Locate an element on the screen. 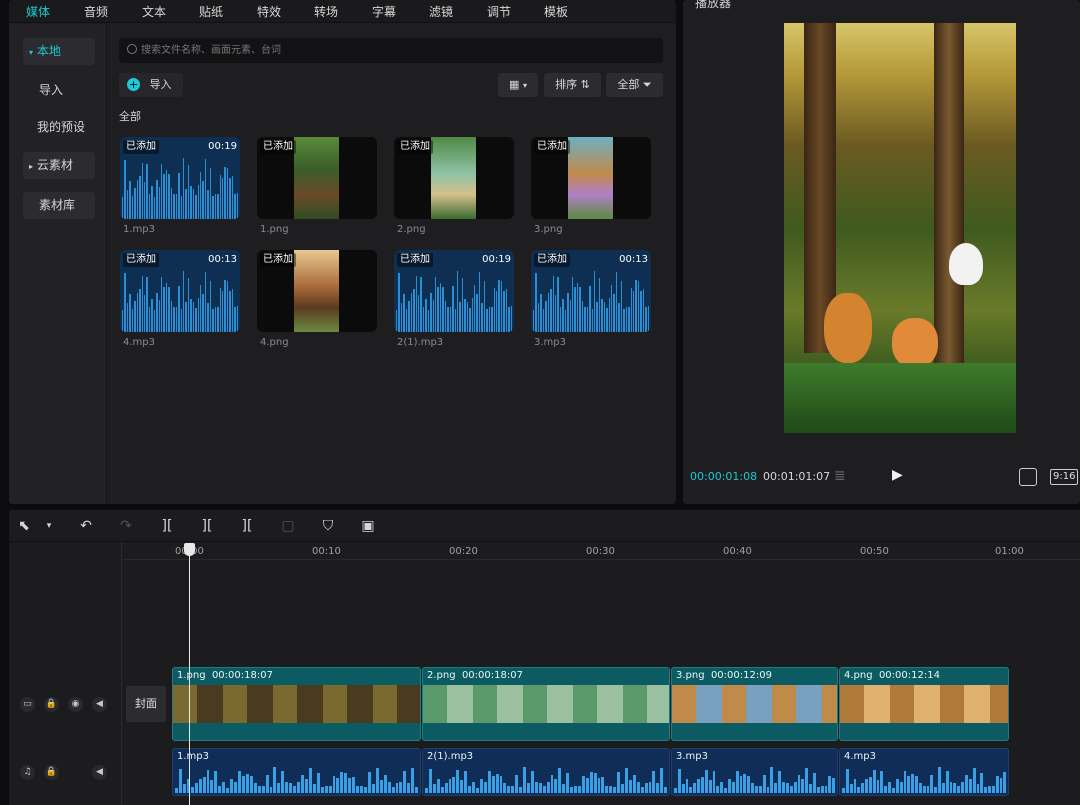 This screenshot has height=805, width=1080. filter-icon: ⏷ is located at coordinates (647, 84).